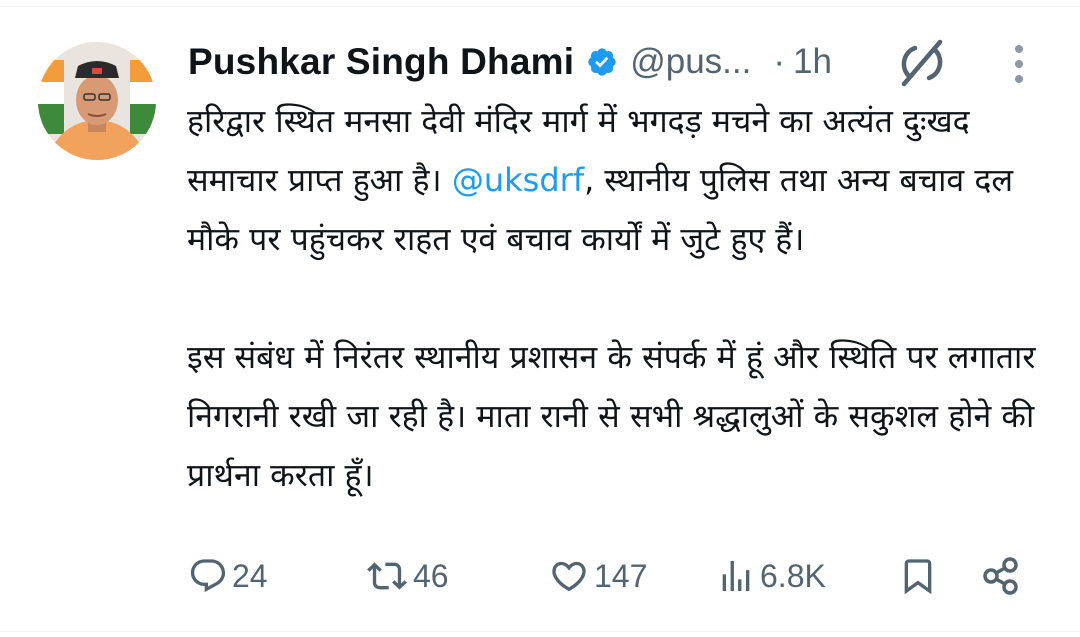  Describe the element at coordinates (812, 62) in the screenshot. I see `timestamp: 1h` at that location.